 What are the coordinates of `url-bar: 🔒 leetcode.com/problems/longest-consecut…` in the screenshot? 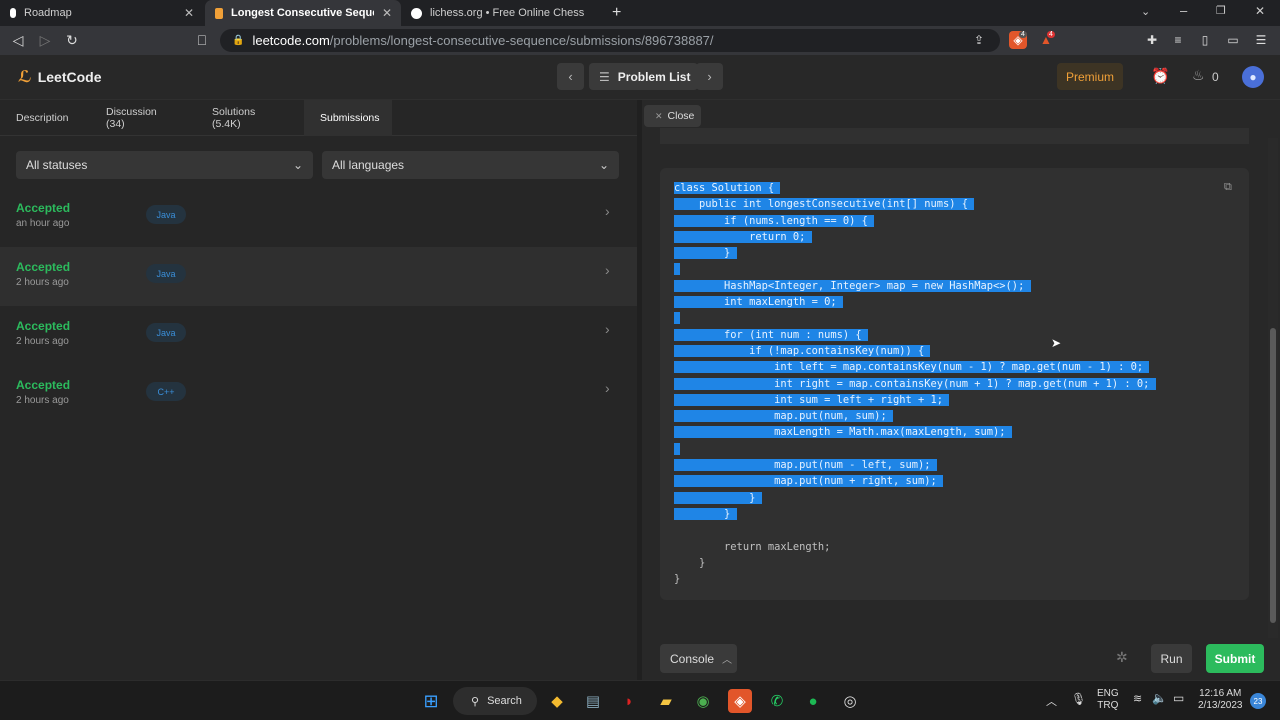 It's located at (610, 40).